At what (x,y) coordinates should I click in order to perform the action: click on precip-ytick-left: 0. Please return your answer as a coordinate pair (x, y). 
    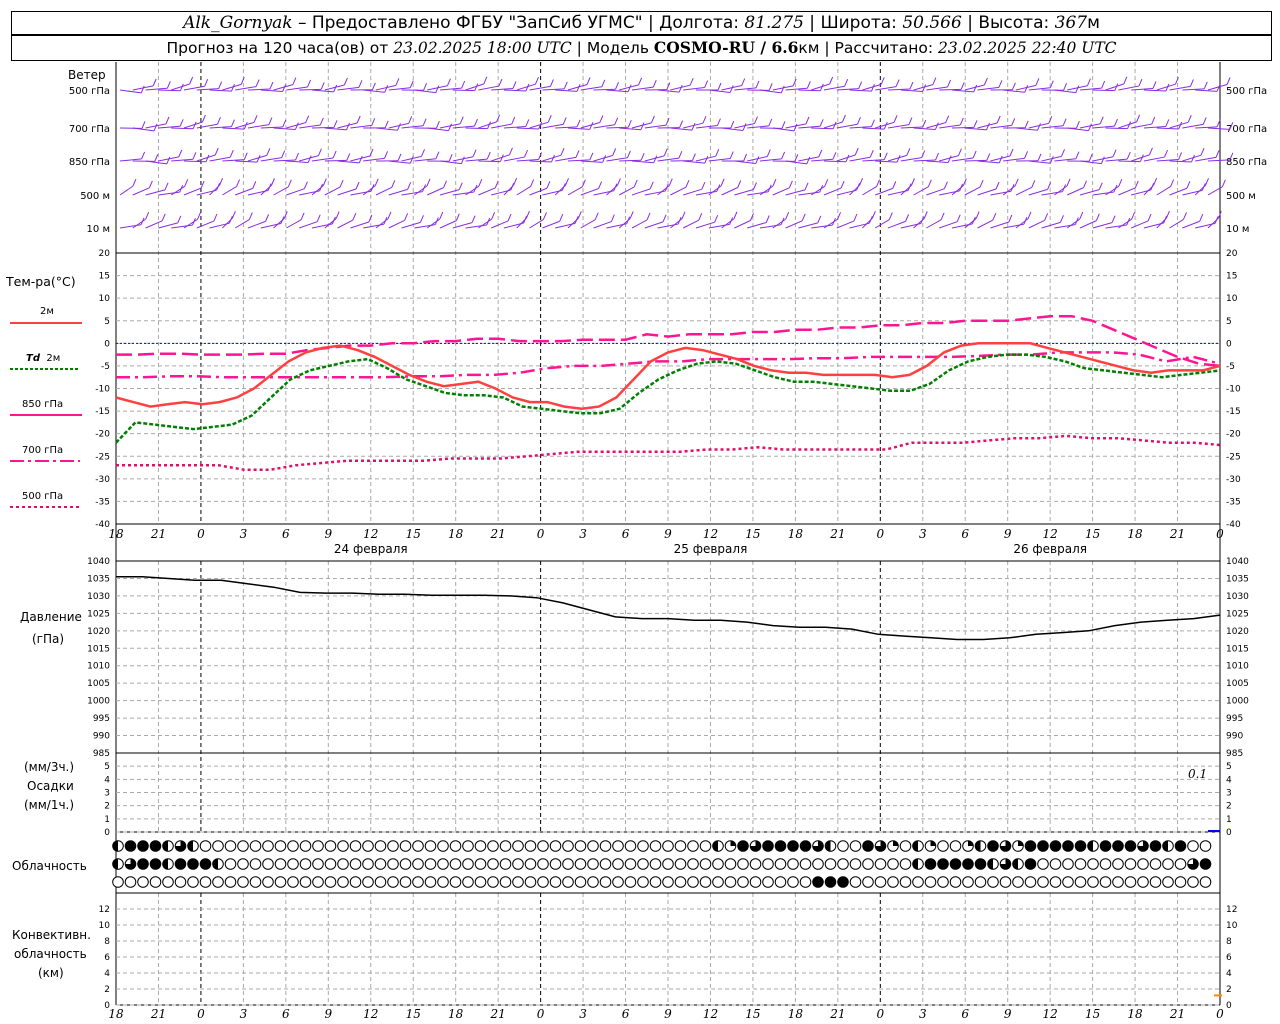
    Looking at the image, I should click on (107, 833).